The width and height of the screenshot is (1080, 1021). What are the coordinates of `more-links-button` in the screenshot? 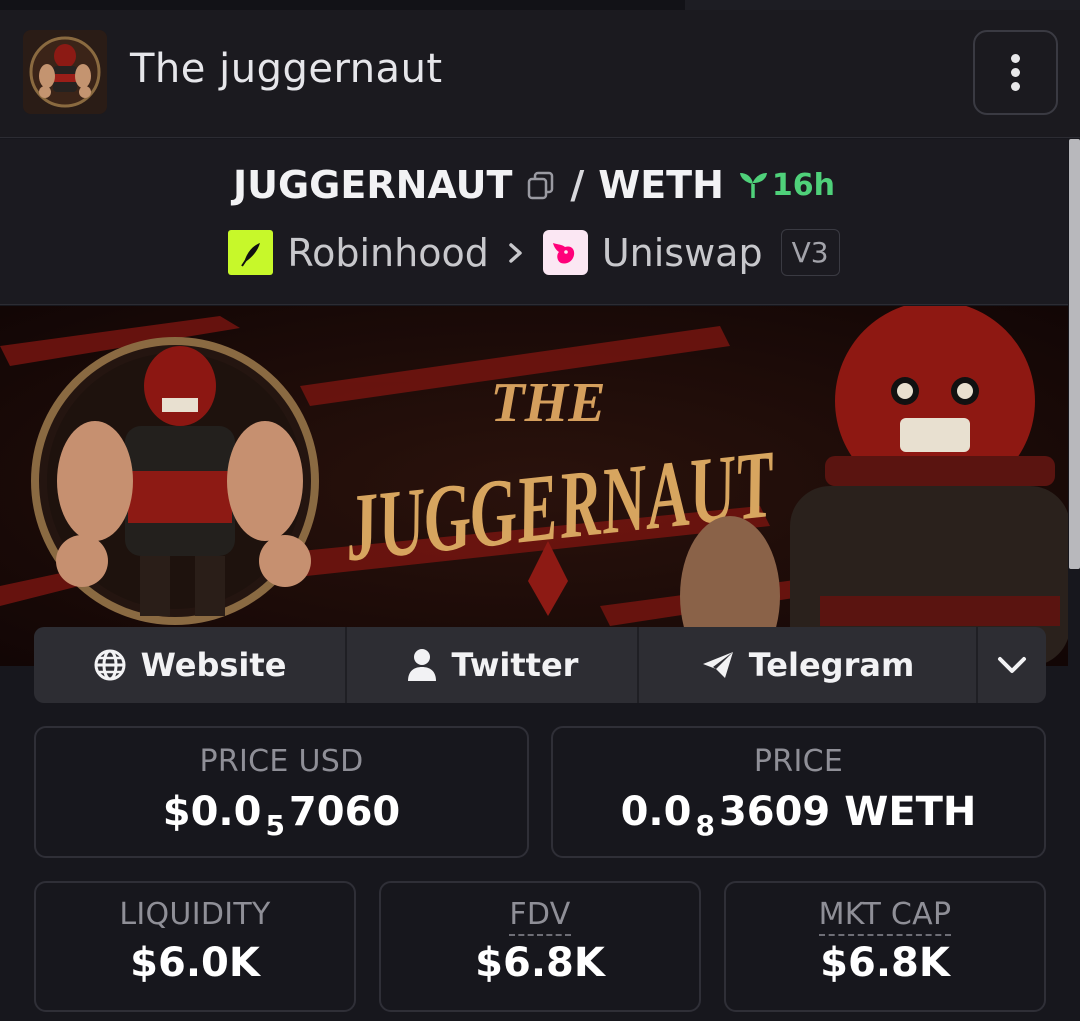 It's located at (1012, 665).